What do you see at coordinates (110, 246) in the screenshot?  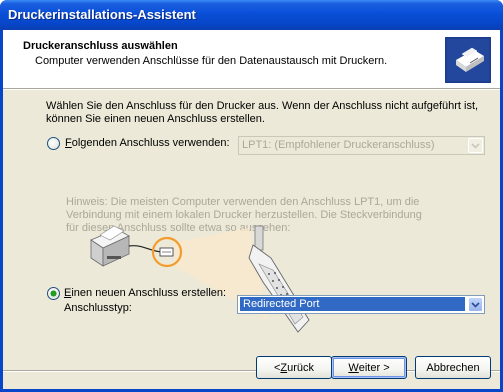 I see `printer-icon` at bounding box center [110, 246].